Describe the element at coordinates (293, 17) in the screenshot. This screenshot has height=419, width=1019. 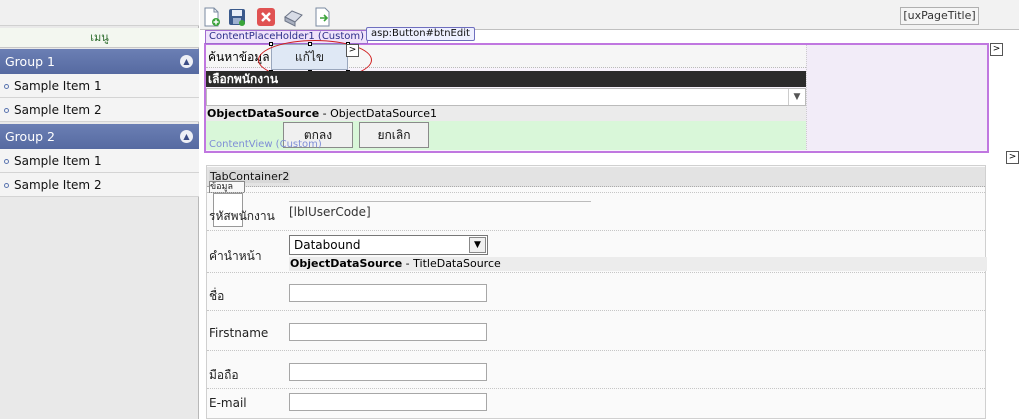
I see `print-icon` at that location.